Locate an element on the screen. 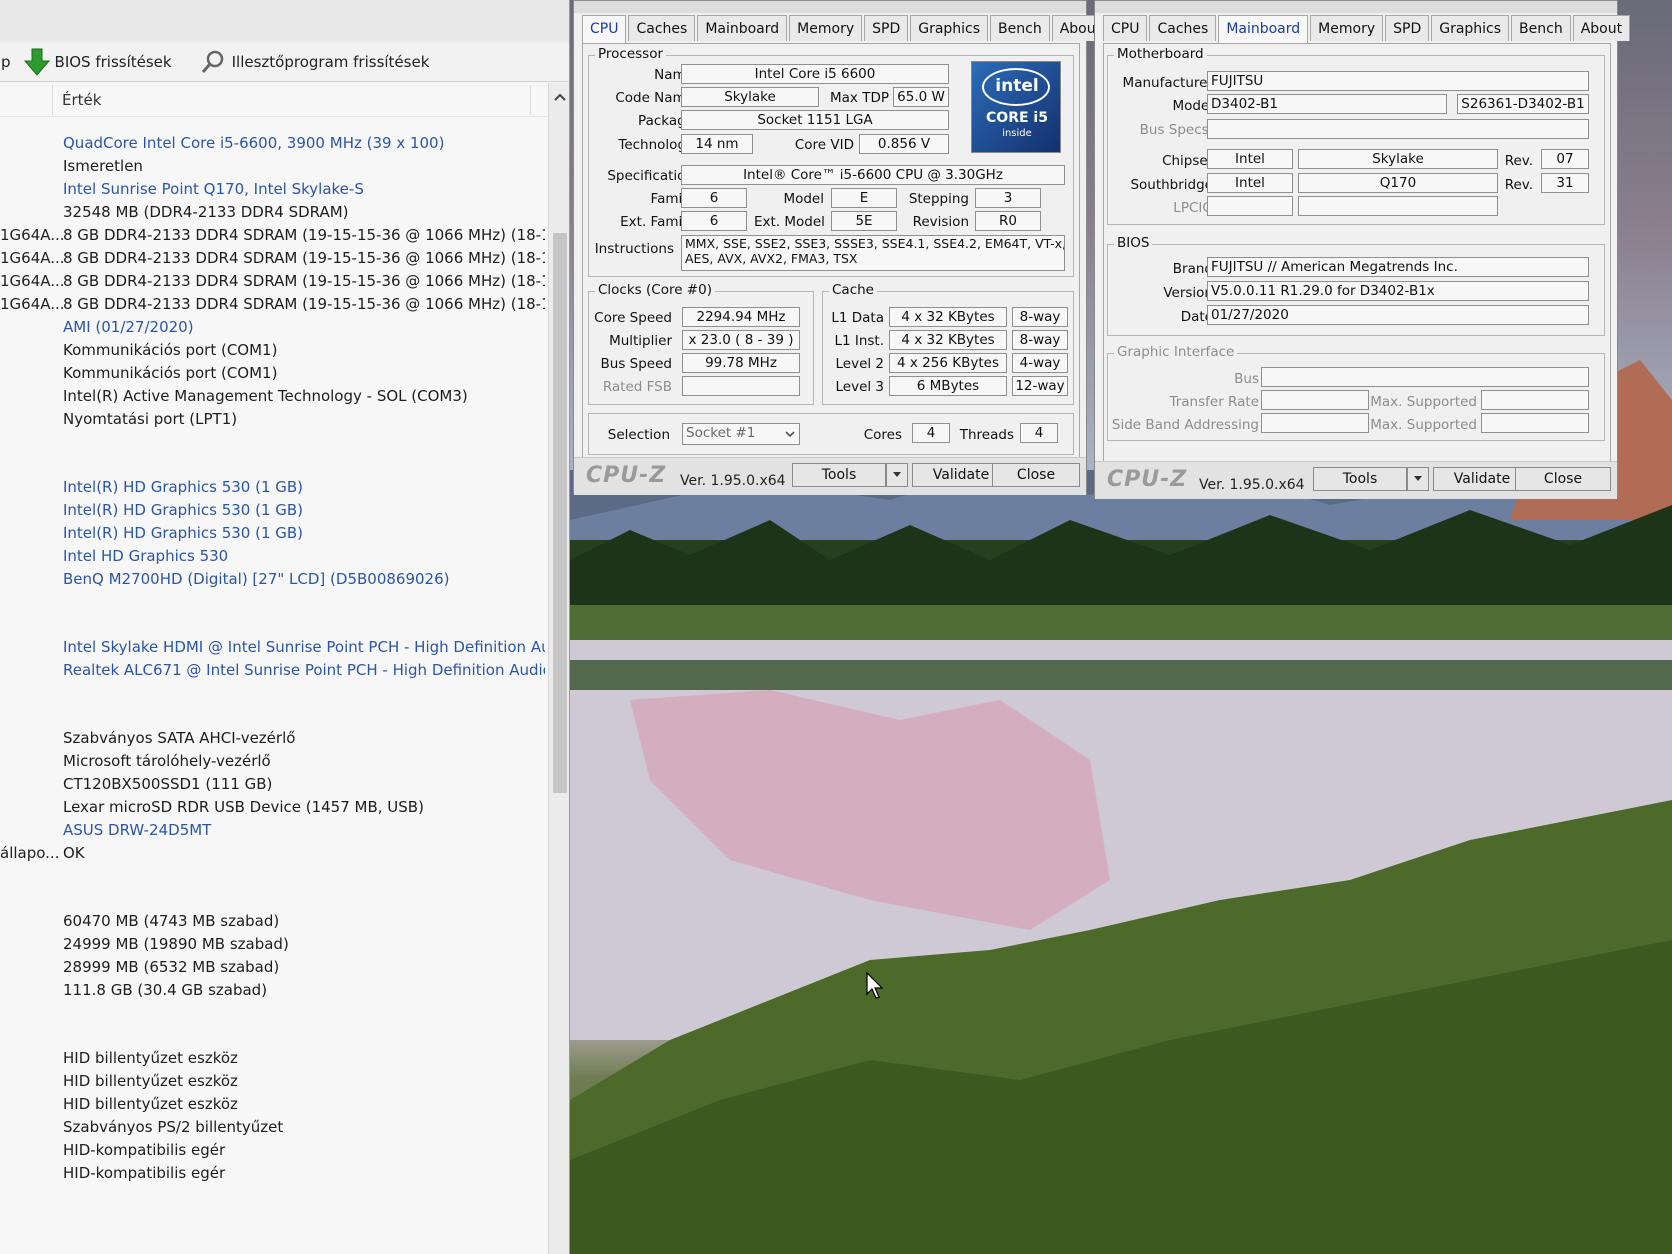  l1i-field: 4 x 32 KBytes is located at coordinates (948, 340).